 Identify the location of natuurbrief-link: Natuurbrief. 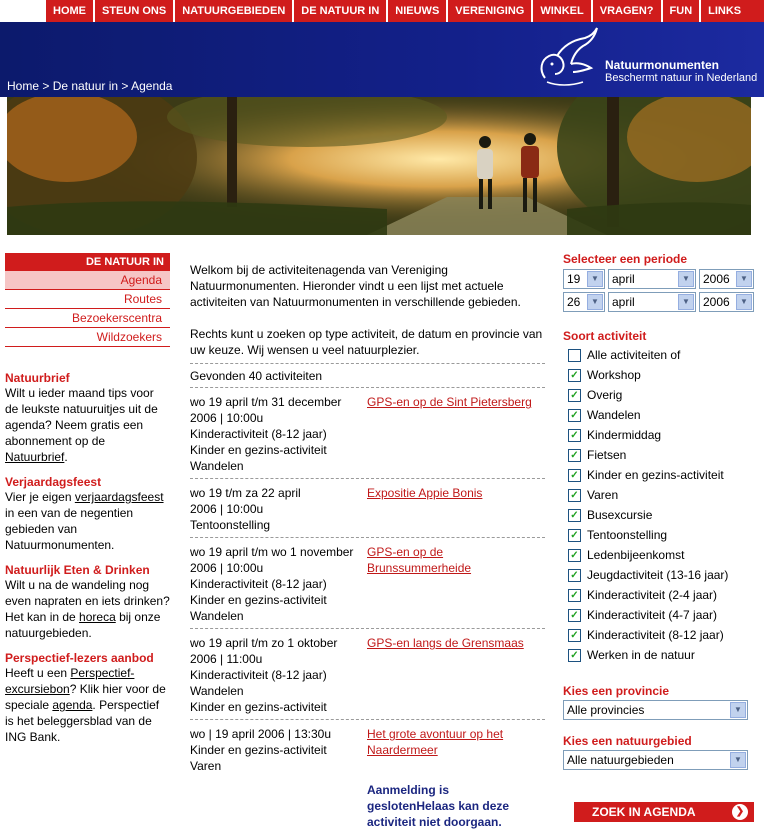
(34, 457).